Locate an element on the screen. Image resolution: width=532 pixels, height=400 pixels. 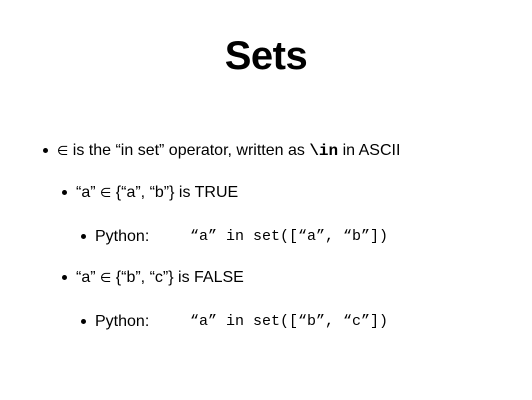
rhs-text: {“a”, “b”} is TRUE is located at coordinates (175, 192).